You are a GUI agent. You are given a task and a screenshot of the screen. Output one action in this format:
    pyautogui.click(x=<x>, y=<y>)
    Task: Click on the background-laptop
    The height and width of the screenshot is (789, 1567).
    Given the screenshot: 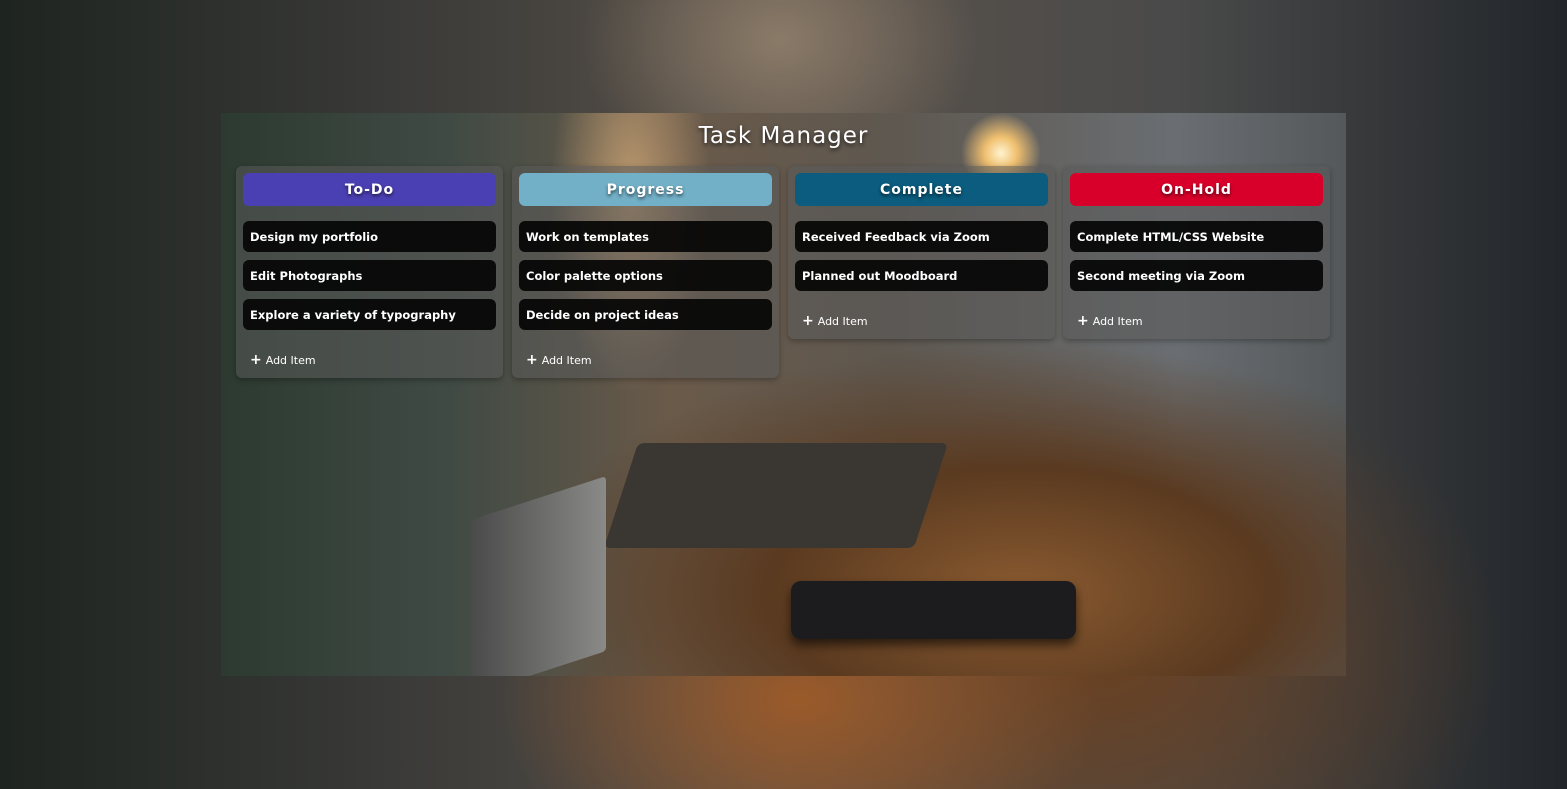 What is the action you would take?
    pyautogui.click(x=776, y=495)
    